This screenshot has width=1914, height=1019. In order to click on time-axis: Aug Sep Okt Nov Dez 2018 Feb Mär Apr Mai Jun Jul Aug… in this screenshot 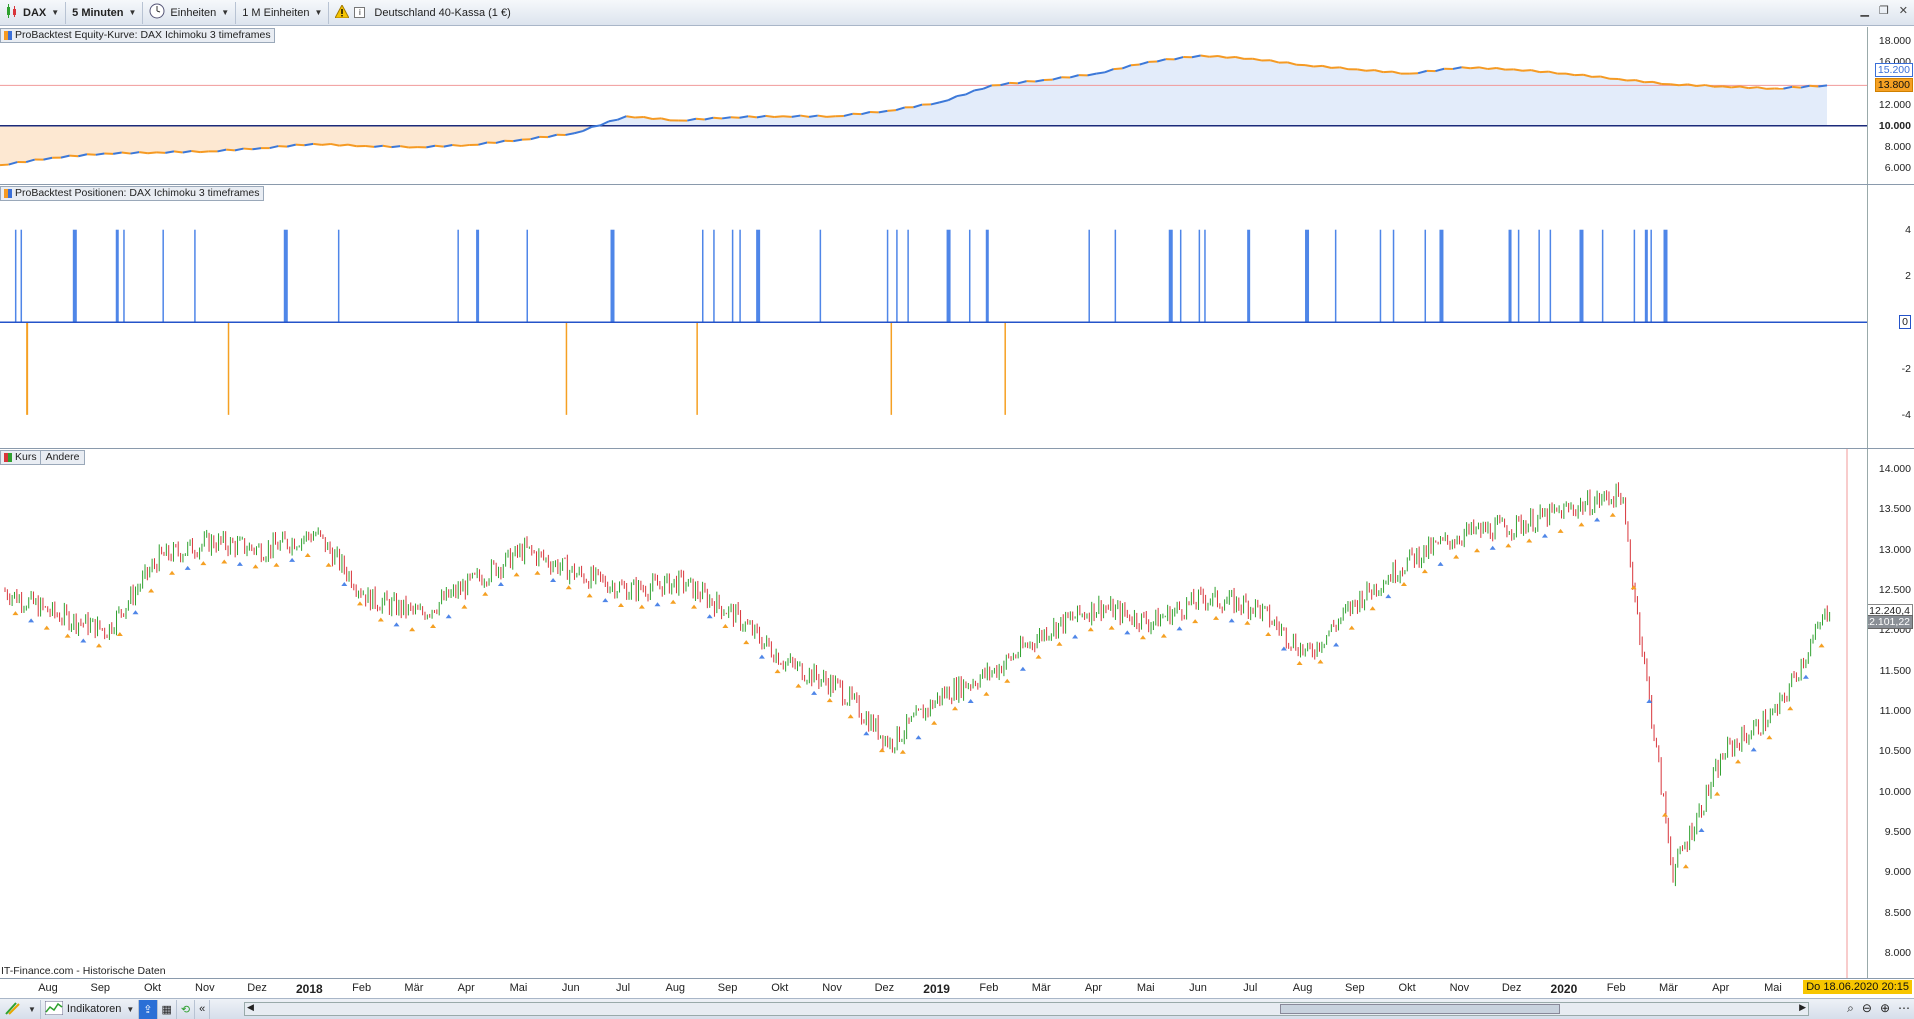, I will do `click(957, 988)`.